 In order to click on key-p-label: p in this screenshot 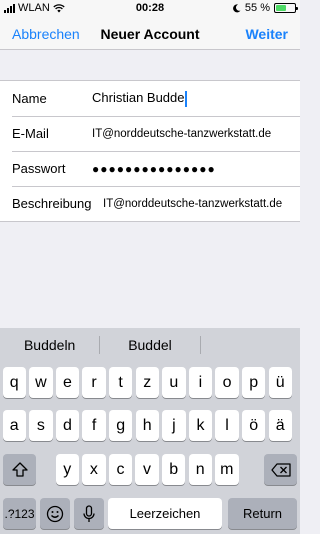, I will do `click(254, 382)`.